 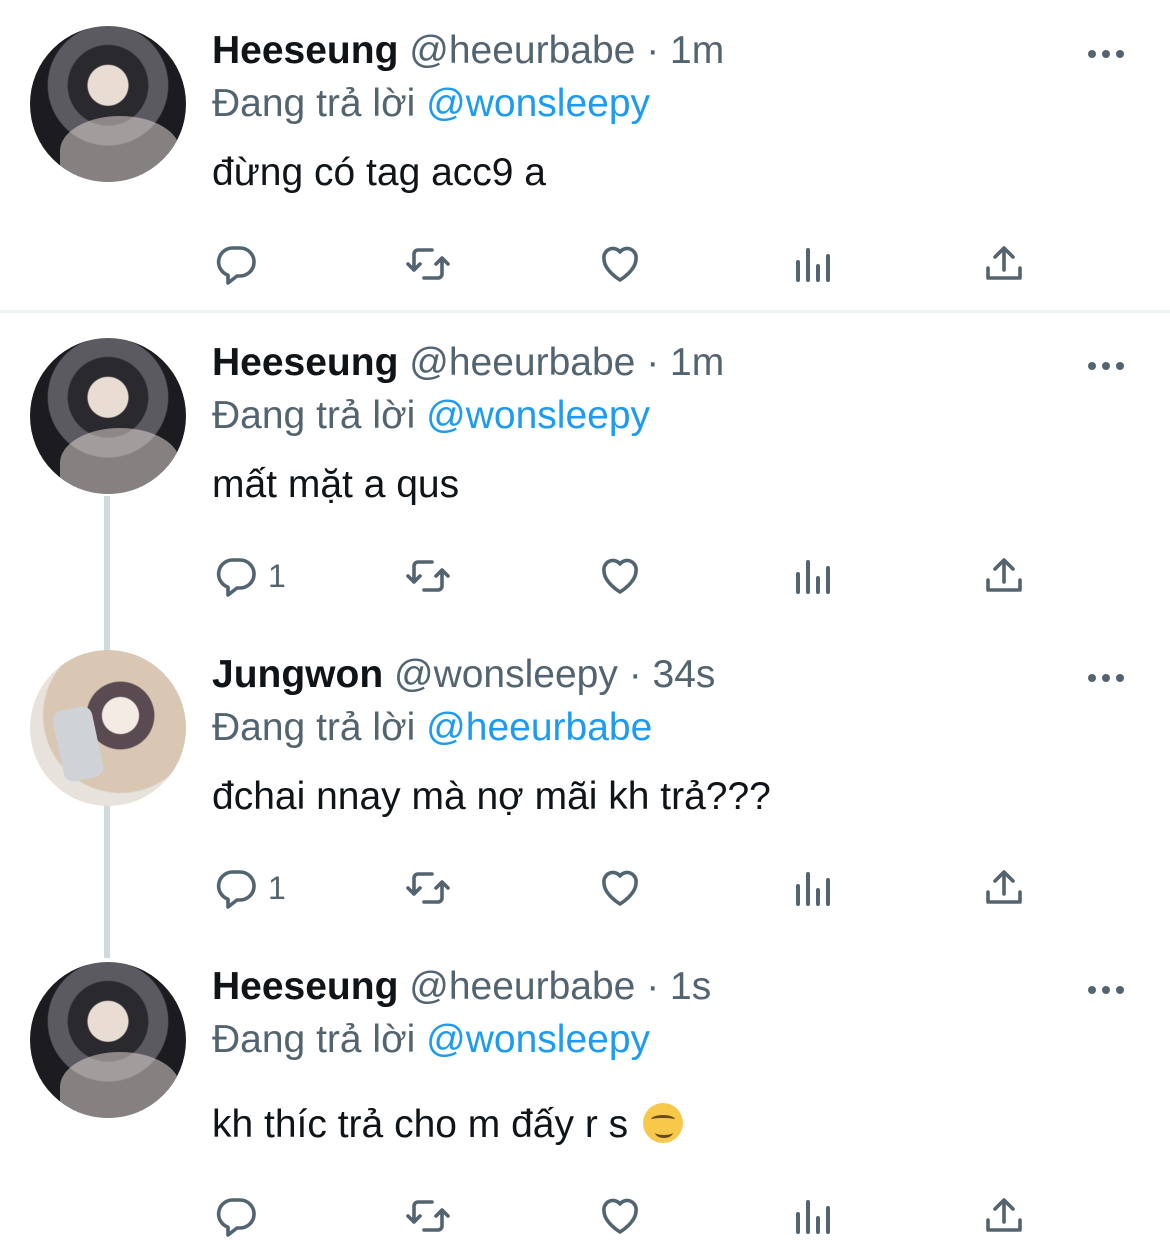 I want to click on reply-handle-link: @heeurbabe, so click(x=539, y=727).